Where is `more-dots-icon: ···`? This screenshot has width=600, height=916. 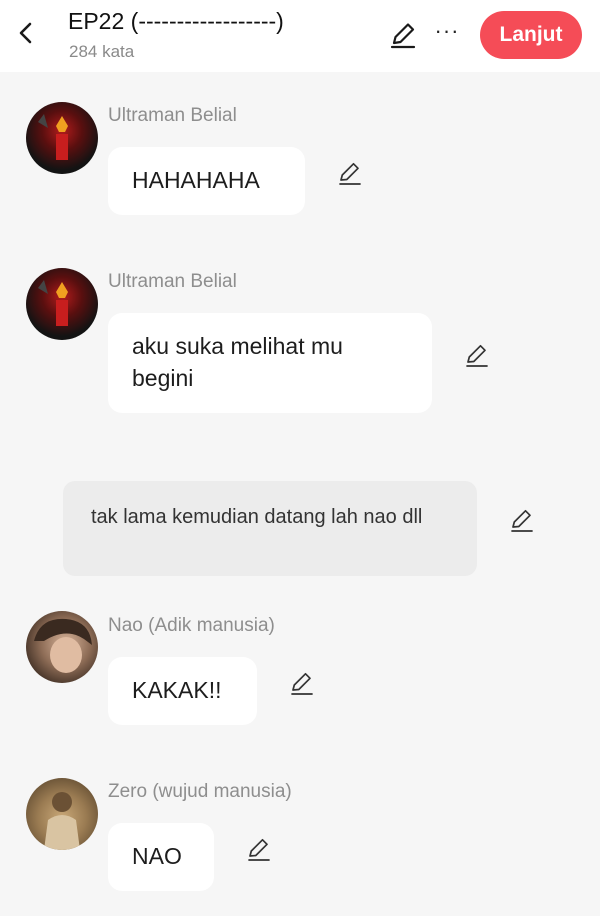 more-dots-icon: ··· is located at coordinates (447, 30).